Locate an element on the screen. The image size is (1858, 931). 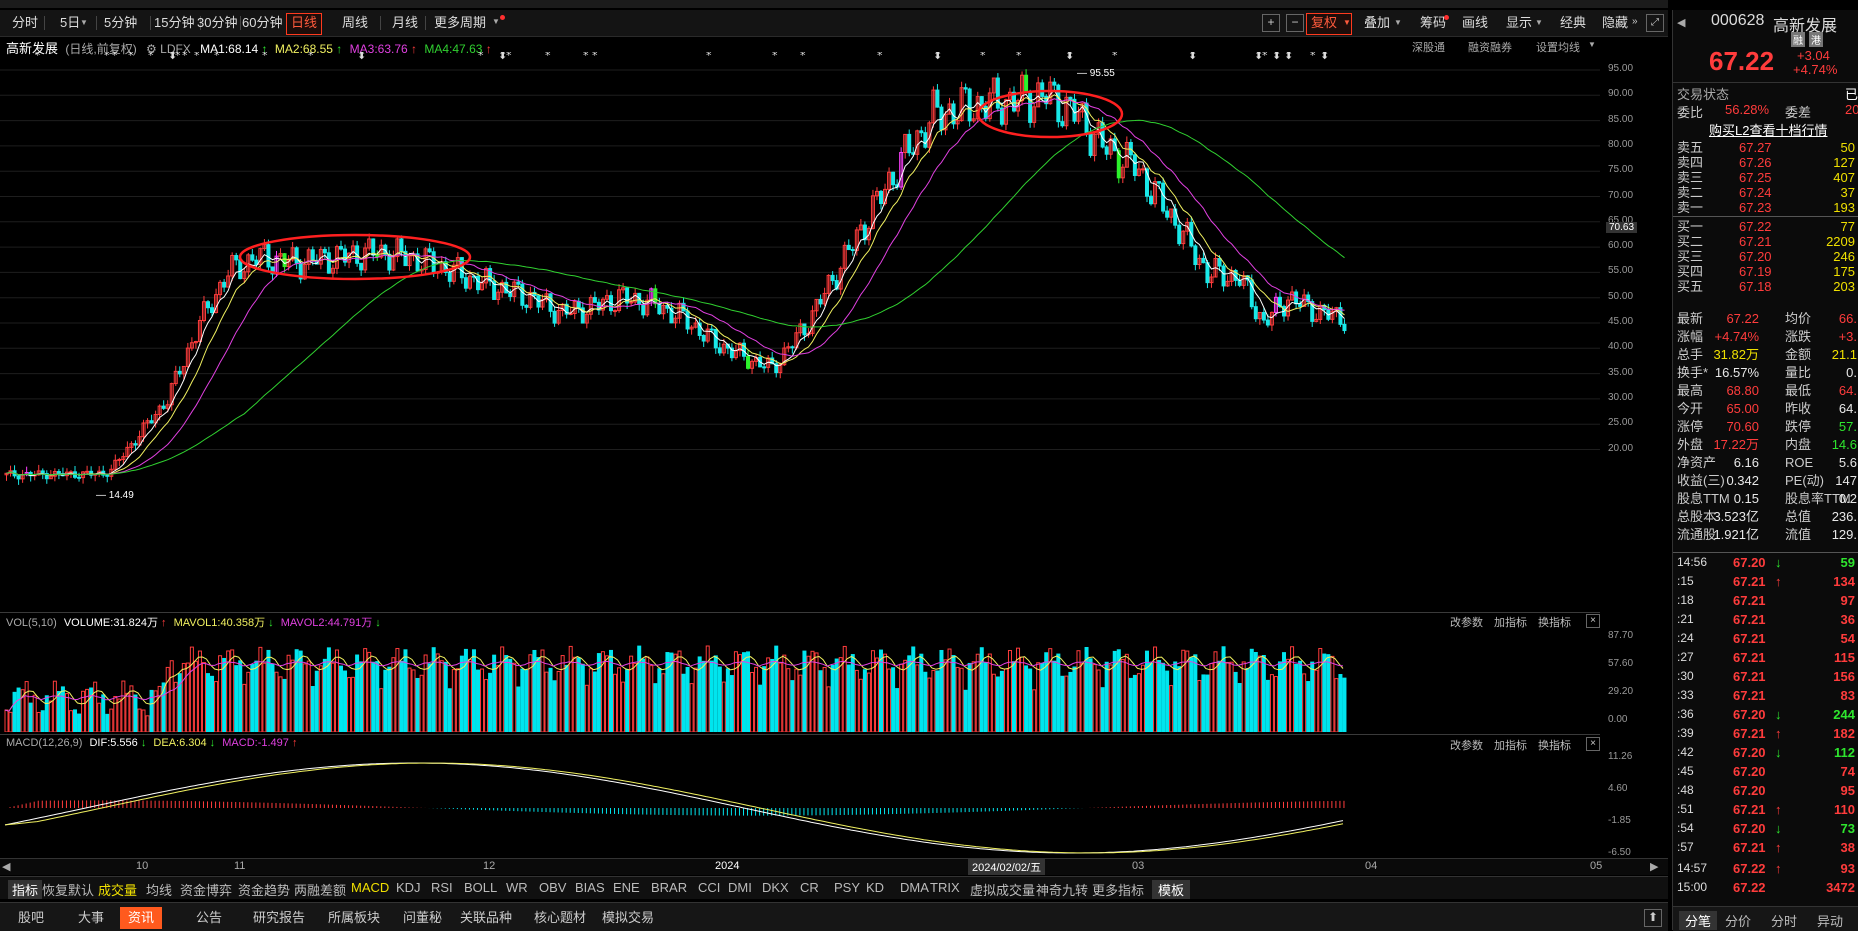
indicator-tab-16: CCI is located at coordinates (709, 887).